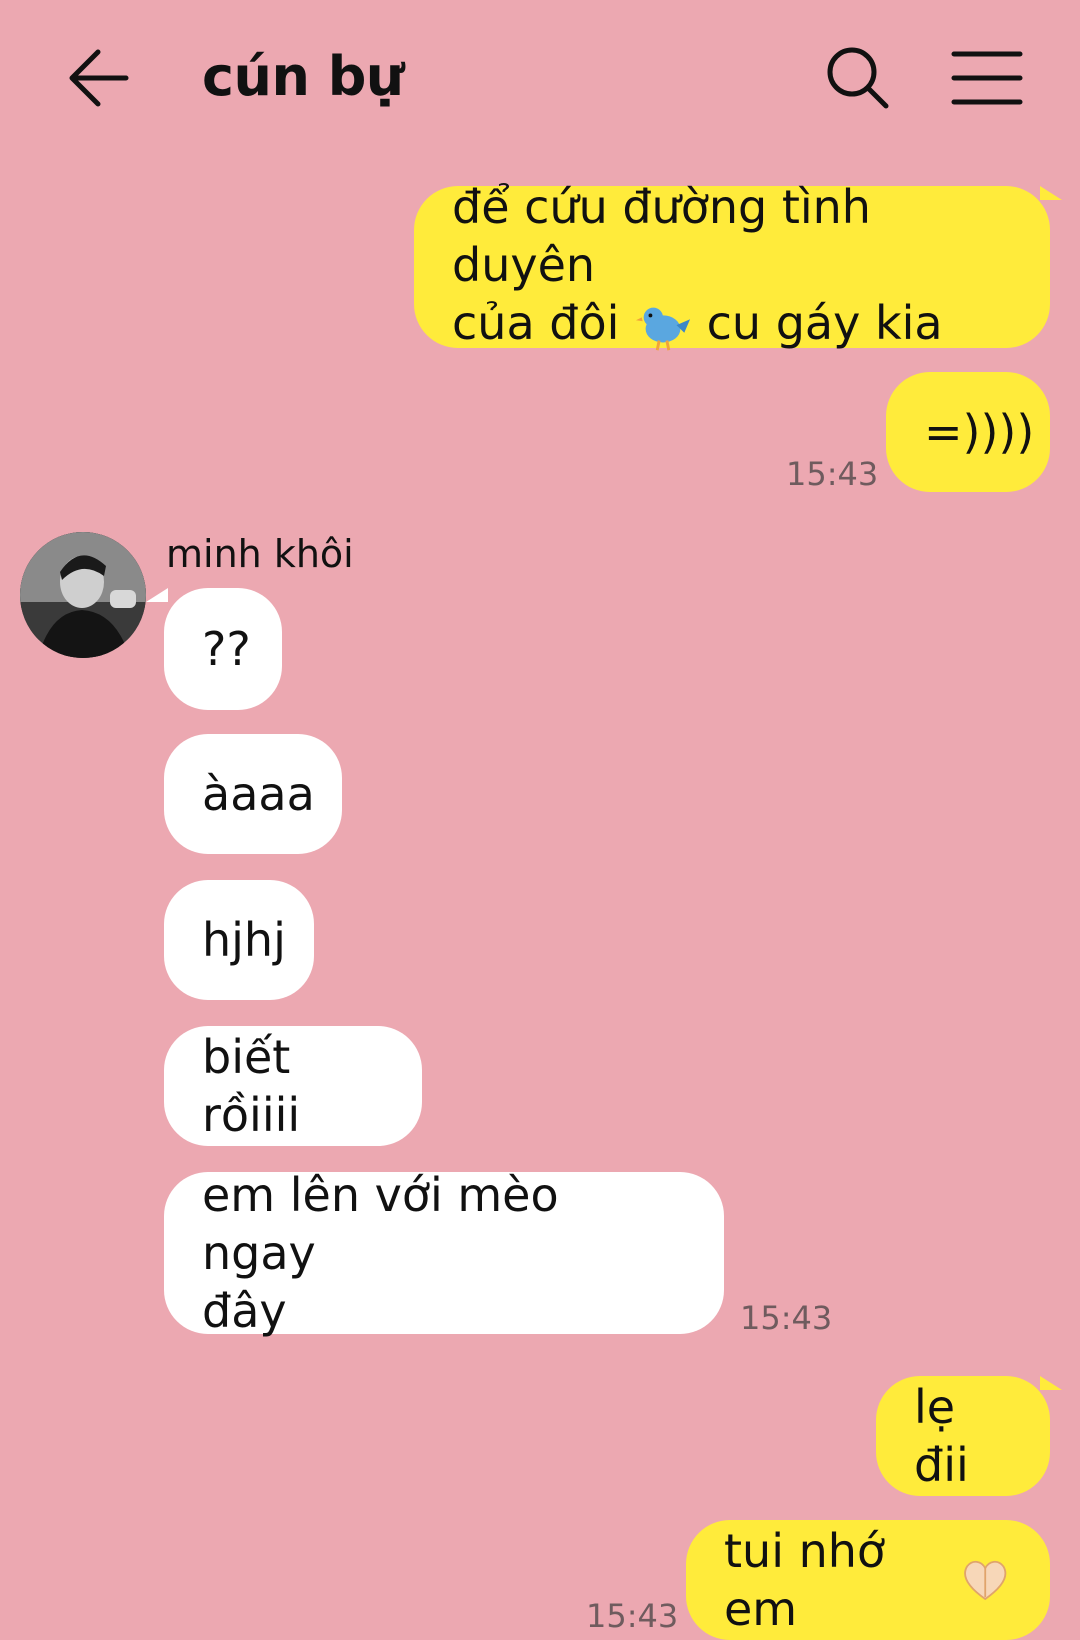 The width and height of the screenshot is (1080, 1640). Describe the element at coordinates (941, 1436) in the screenshot. I see `message-text: lẹ đii` at that location.